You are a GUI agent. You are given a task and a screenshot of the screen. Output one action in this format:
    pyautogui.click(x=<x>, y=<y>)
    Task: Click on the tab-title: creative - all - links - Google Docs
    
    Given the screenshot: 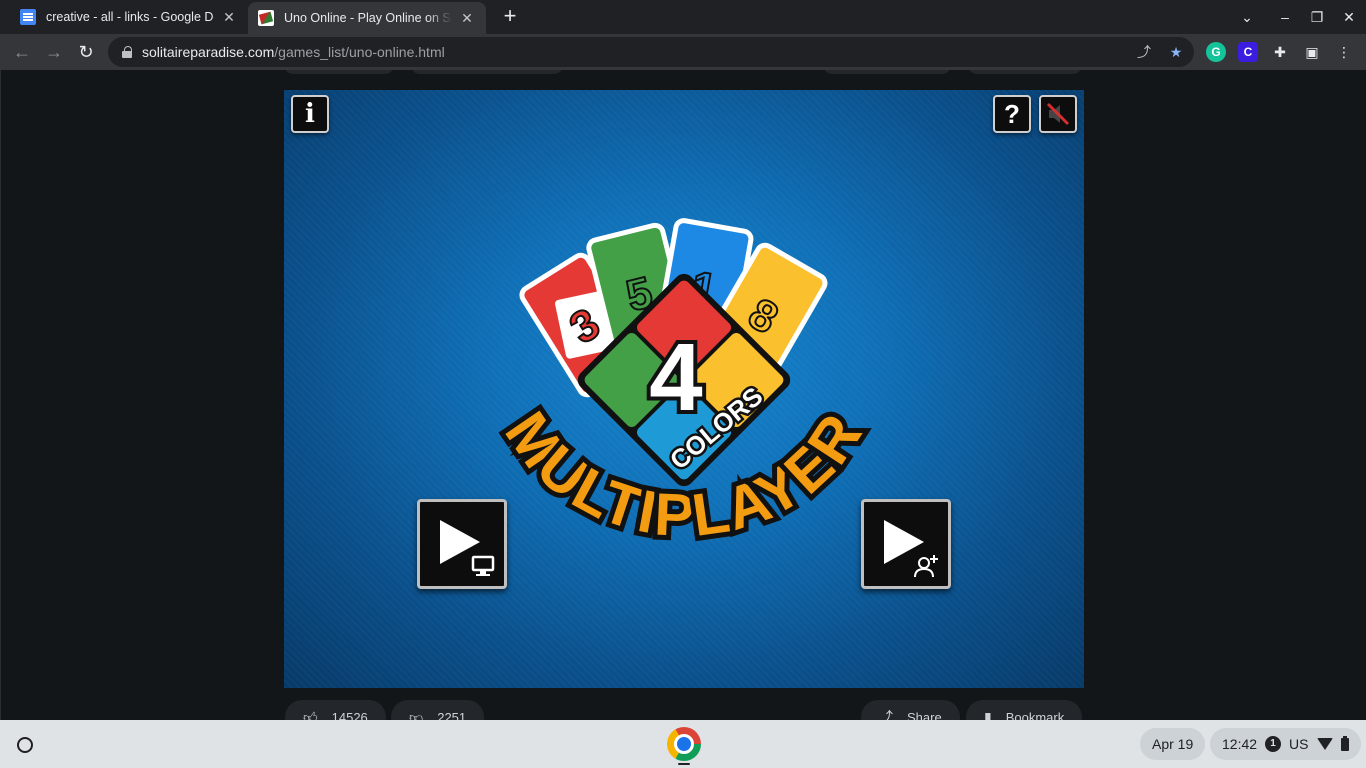 What is the action you would take?
    pyautogui.click(x=130, y=17)
    